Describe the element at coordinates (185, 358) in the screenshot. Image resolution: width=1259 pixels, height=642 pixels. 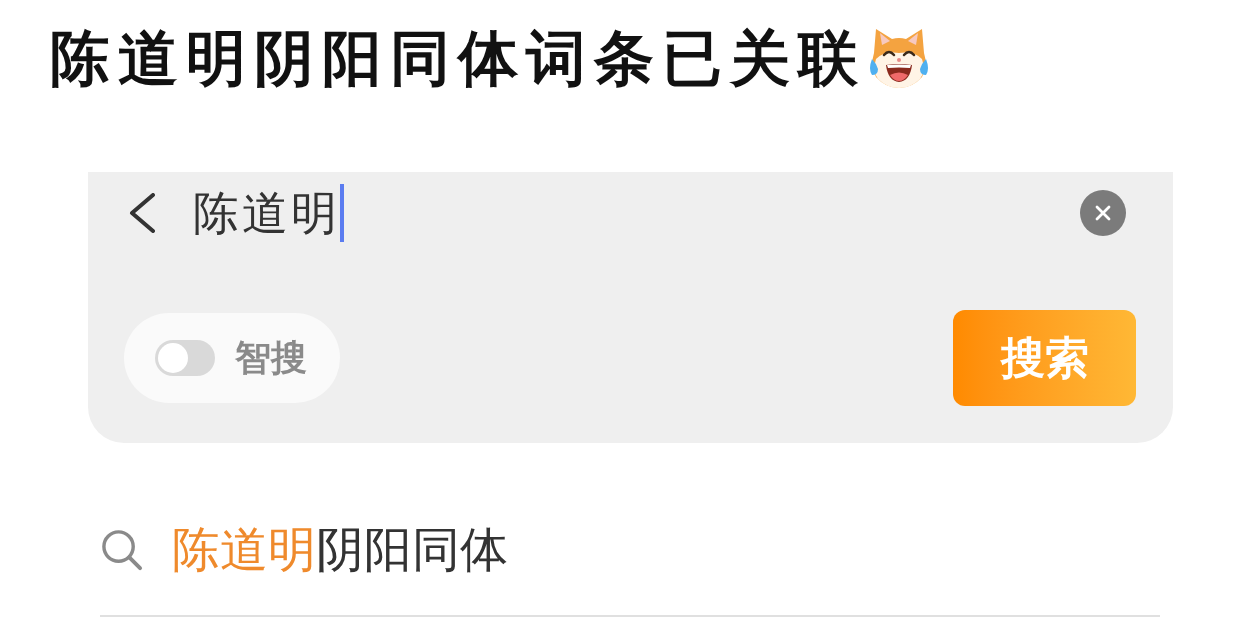
I see `toggle-switch` at that location.